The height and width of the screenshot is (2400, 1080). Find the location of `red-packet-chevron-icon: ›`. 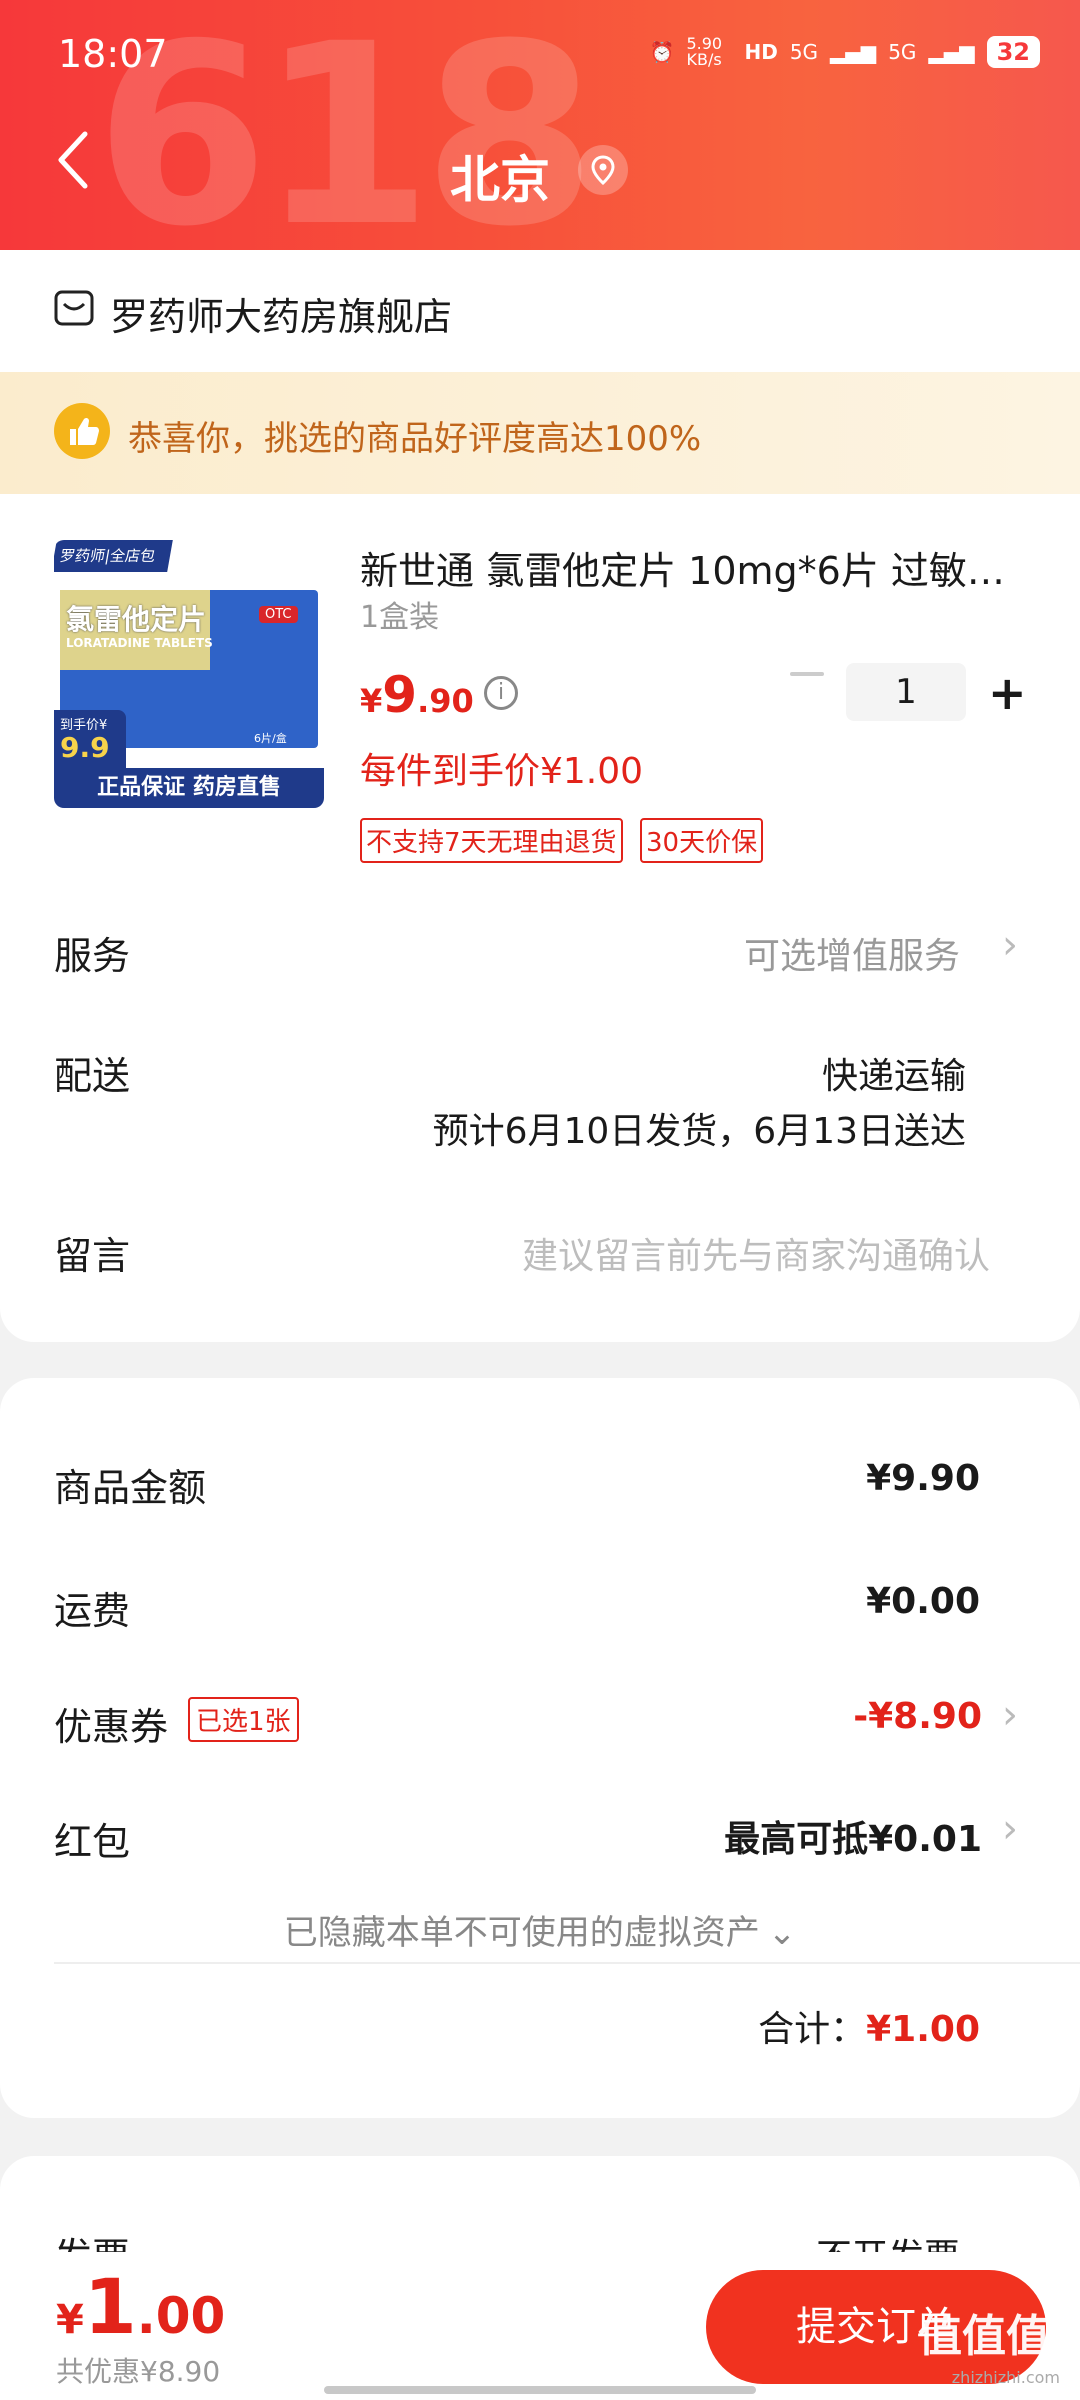

red-packet-chevron-icon: › is located at coordinates (1010, 1829).